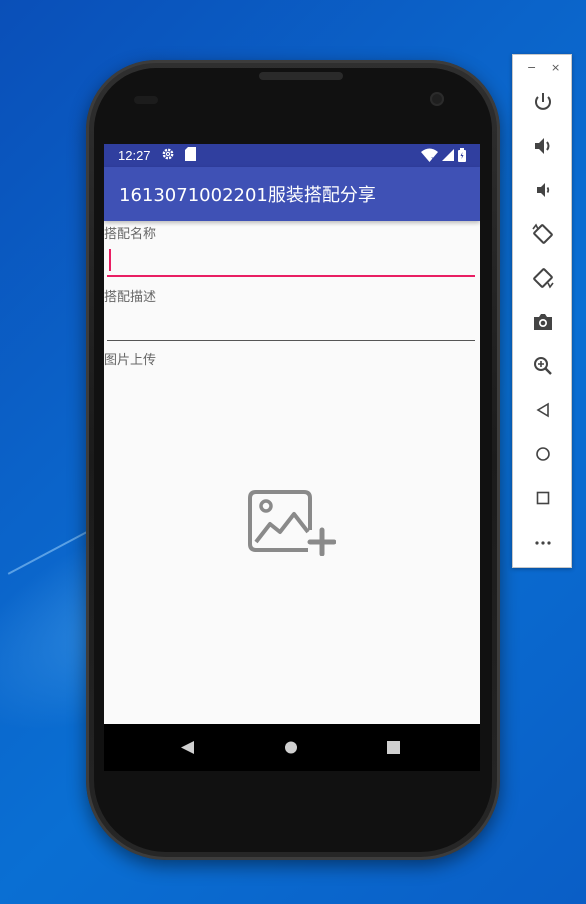  I want to click on rotate-right-icon, so click(543, 278).